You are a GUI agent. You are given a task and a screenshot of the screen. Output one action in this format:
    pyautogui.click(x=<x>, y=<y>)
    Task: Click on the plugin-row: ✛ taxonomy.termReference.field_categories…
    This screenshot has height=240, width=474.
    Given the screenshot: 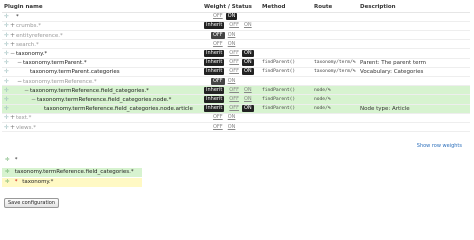 What is the action you would take?
    pyautogui.click(x=236, y=109)
    